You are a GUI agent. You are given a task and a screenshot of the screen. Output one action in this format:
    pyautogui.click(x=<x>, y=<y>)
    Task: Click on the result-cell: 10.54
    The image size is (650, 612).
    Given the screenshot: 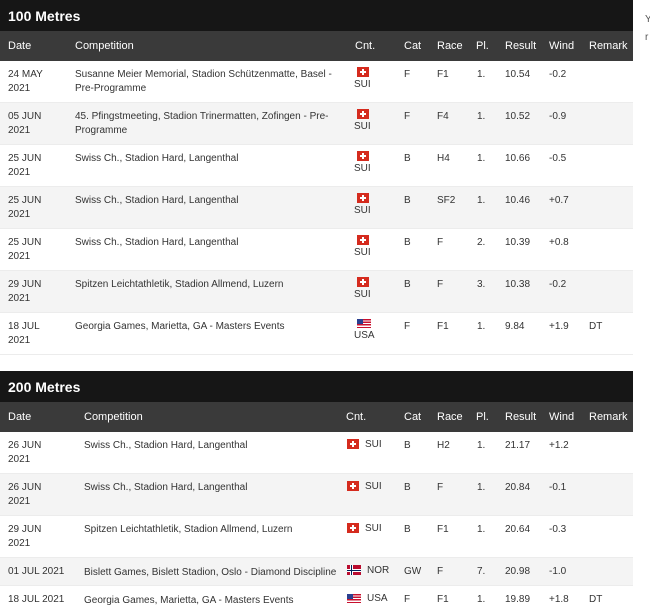 What is the action you would take?
    pyautogui.click(x=518, y=74)
    